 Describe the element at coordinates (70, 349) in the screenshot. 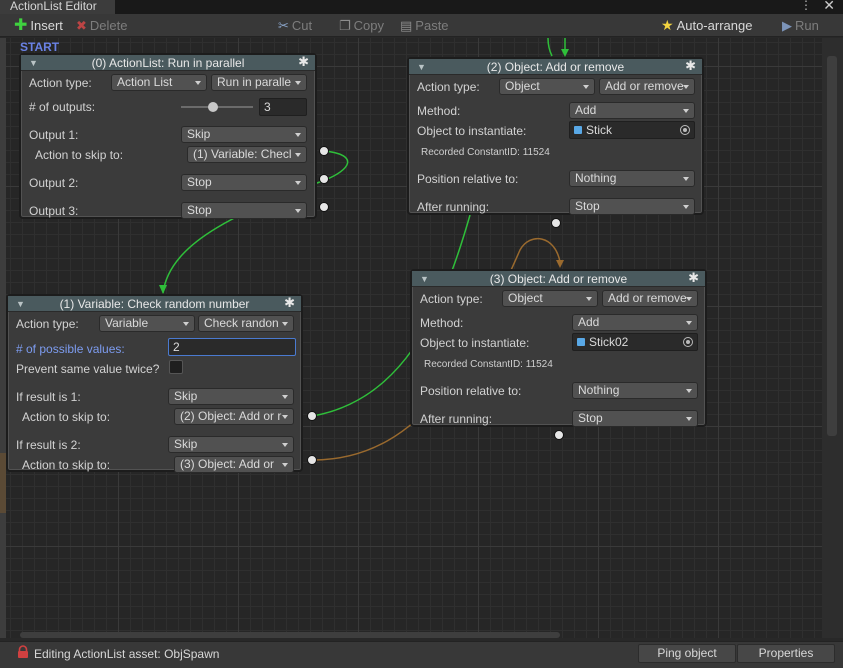

I see `possible-values-label: # of possible values:` at that location.